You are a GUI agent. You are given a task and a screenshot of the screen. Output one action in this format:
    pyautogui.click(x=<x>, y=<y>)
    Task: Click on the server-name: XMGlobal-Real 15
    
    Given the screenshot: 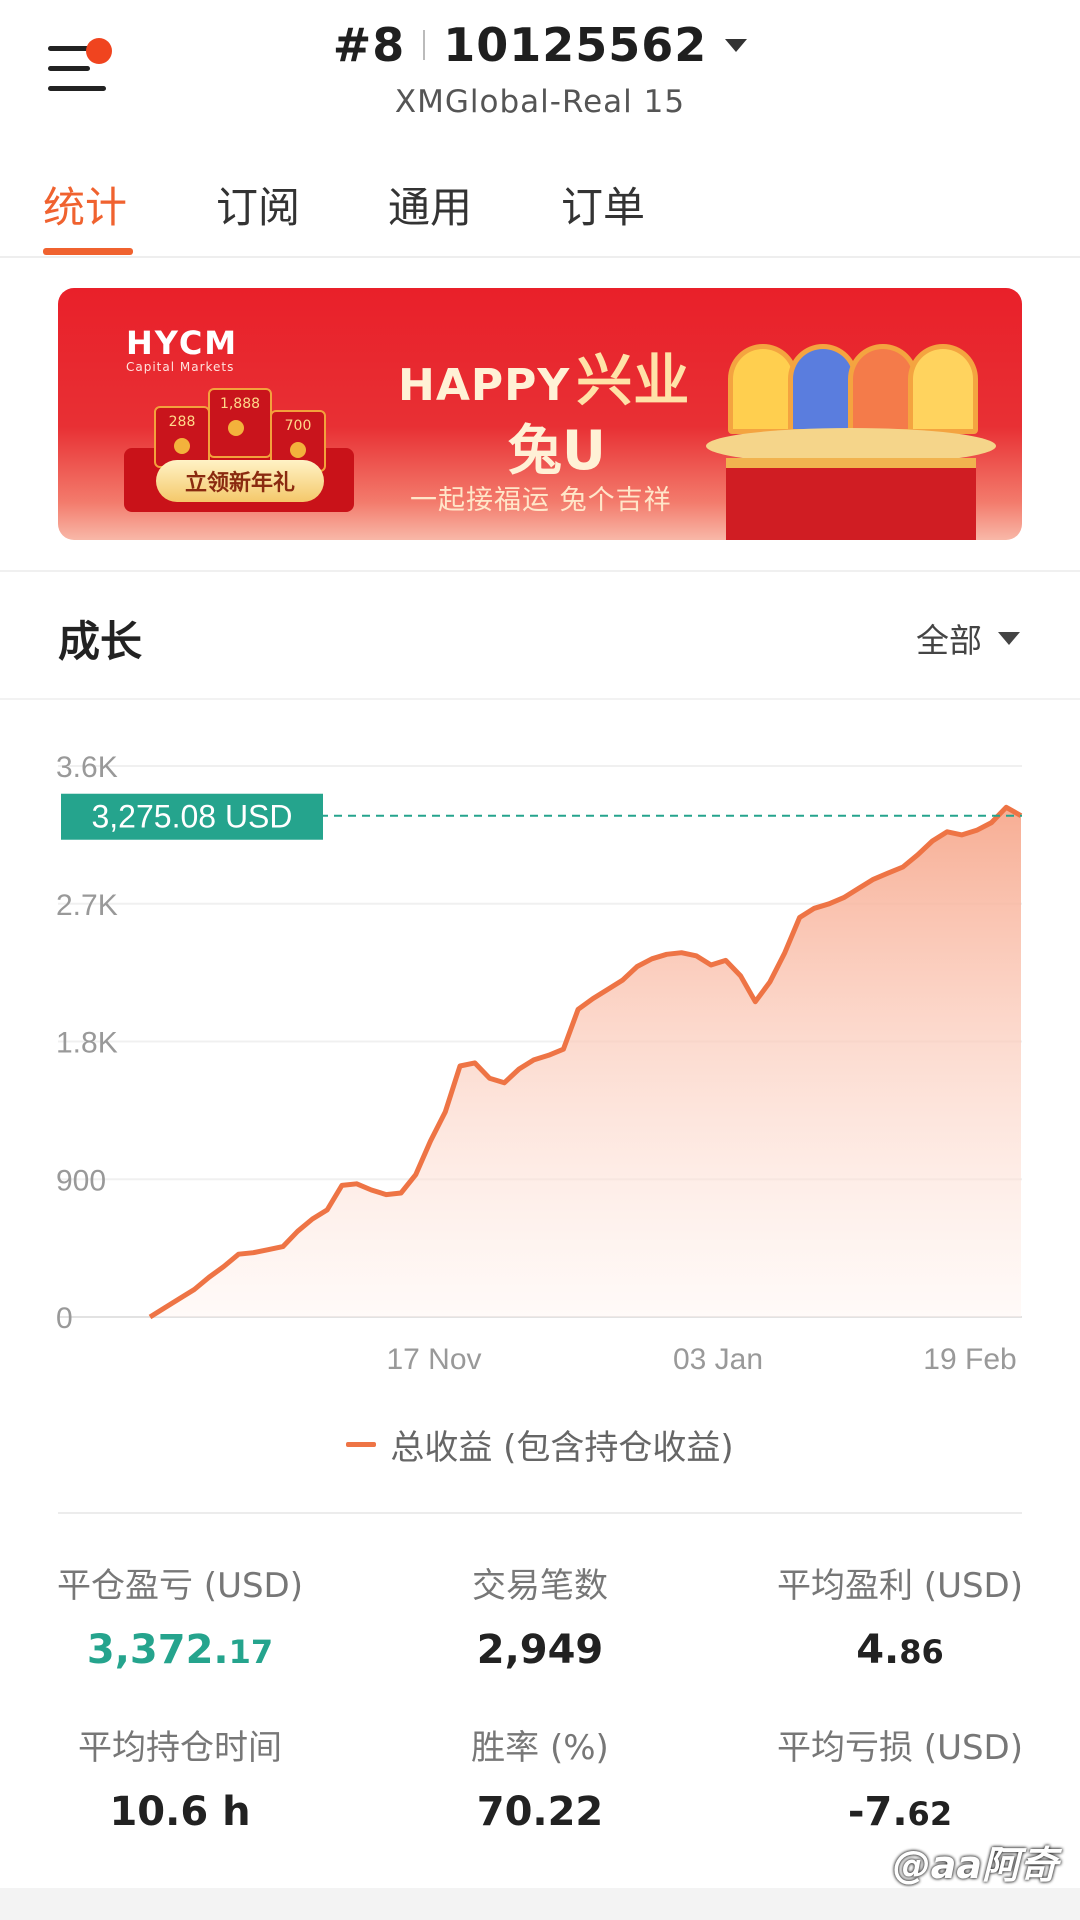 What is the action you would take?
    pyautogui.click(x=540, y=102)
    